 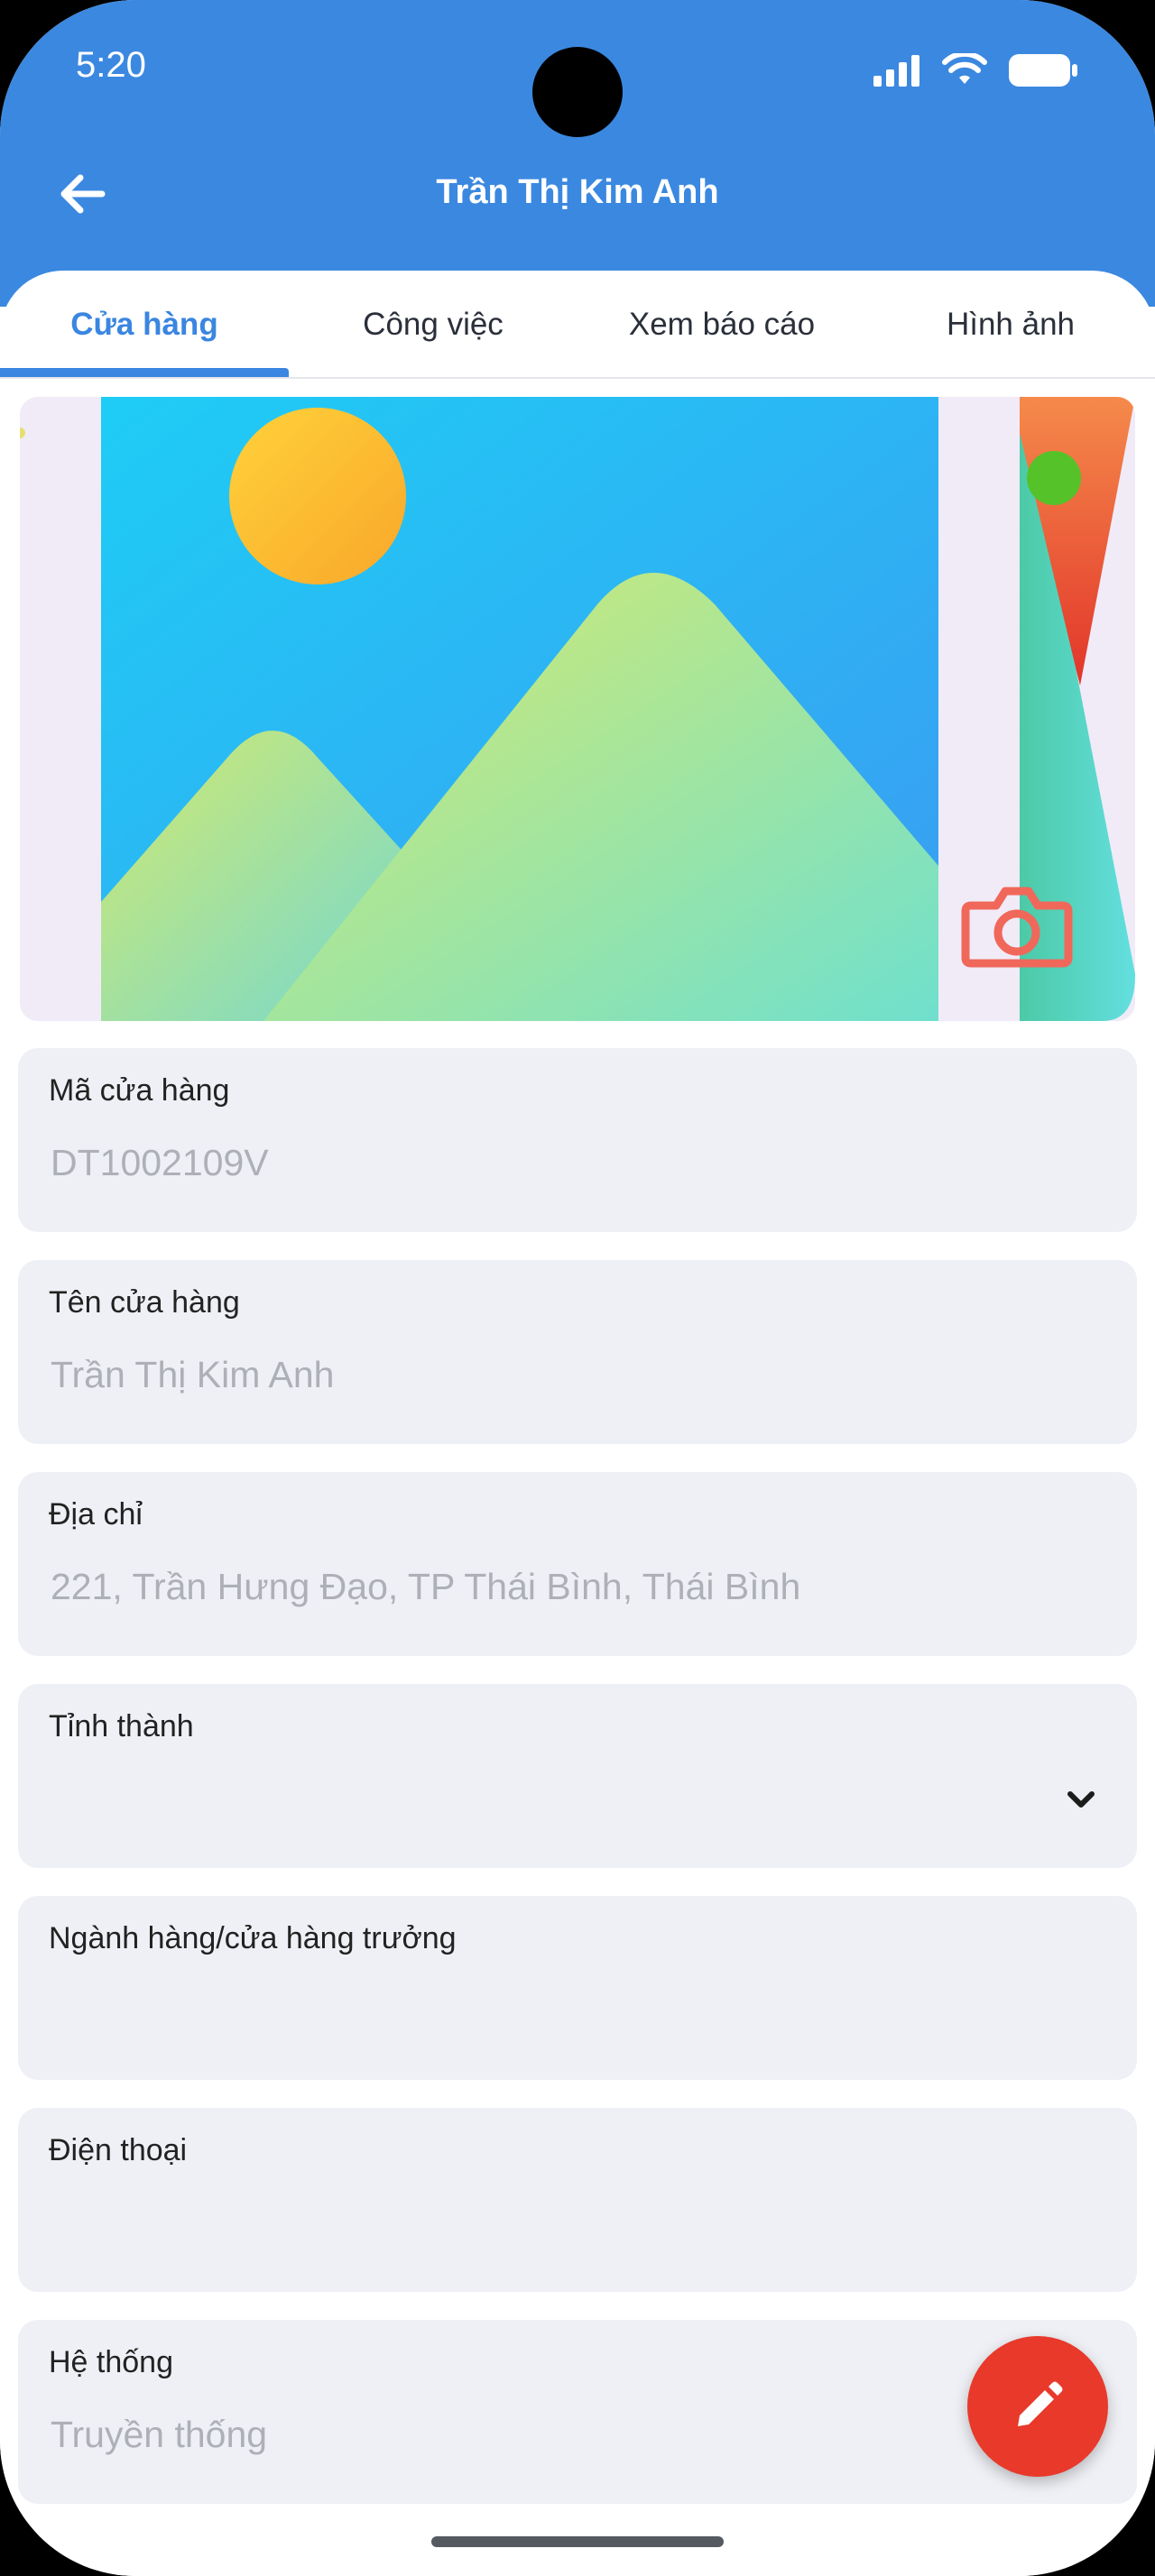 What do you see at coordinates (577, 192) in the screenshot?
I see `page-title: Trần Thị Kim Anh` at bounding box center [577, 192].